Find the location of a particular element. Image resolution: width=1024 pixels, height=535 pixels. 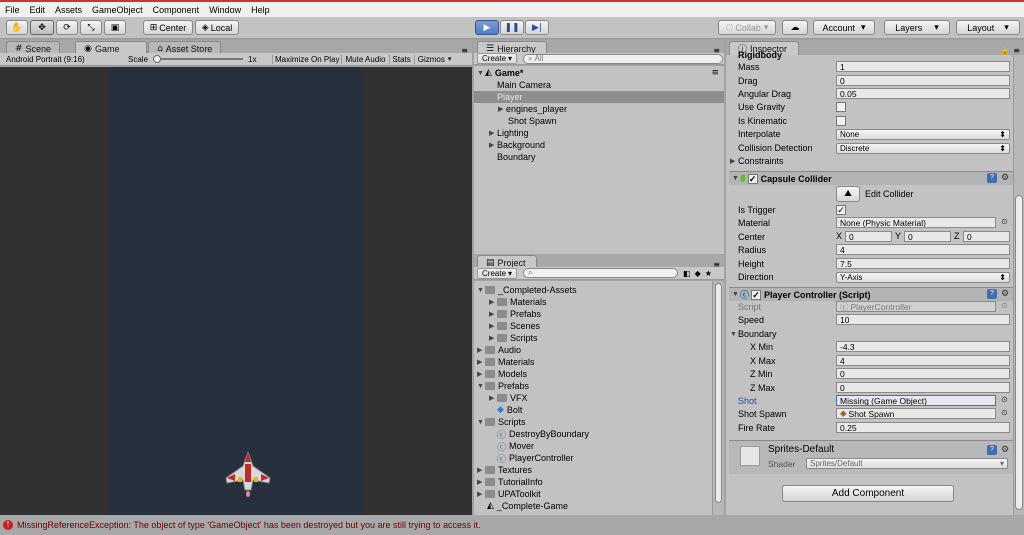

add-component-button: Add Component is located at coordinates (868, 493).